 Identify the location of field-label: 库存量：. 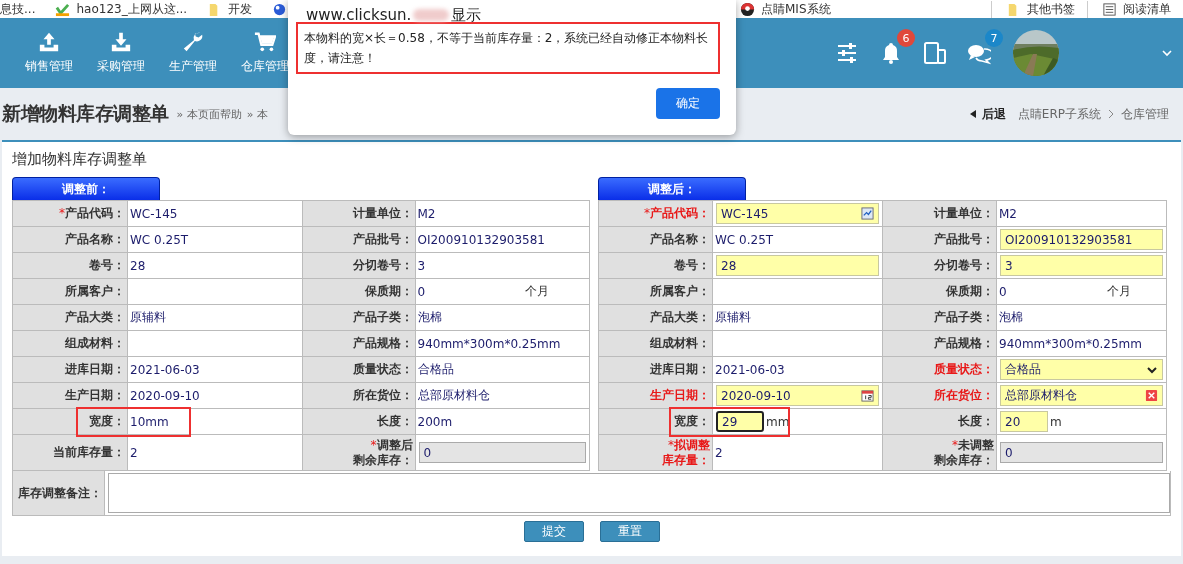
(686, 460).